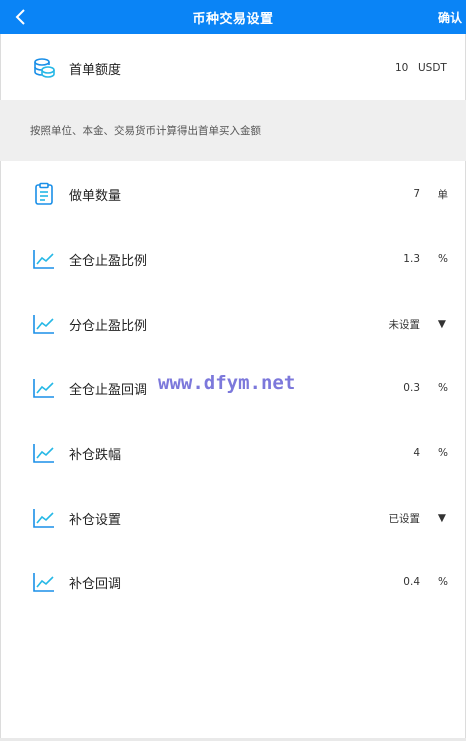  What do you see at coordinates (233, 68) in the screenshot?
I see `first-order-amount-row: 首单额度 10 USDT` at bounding box center [233, 68].